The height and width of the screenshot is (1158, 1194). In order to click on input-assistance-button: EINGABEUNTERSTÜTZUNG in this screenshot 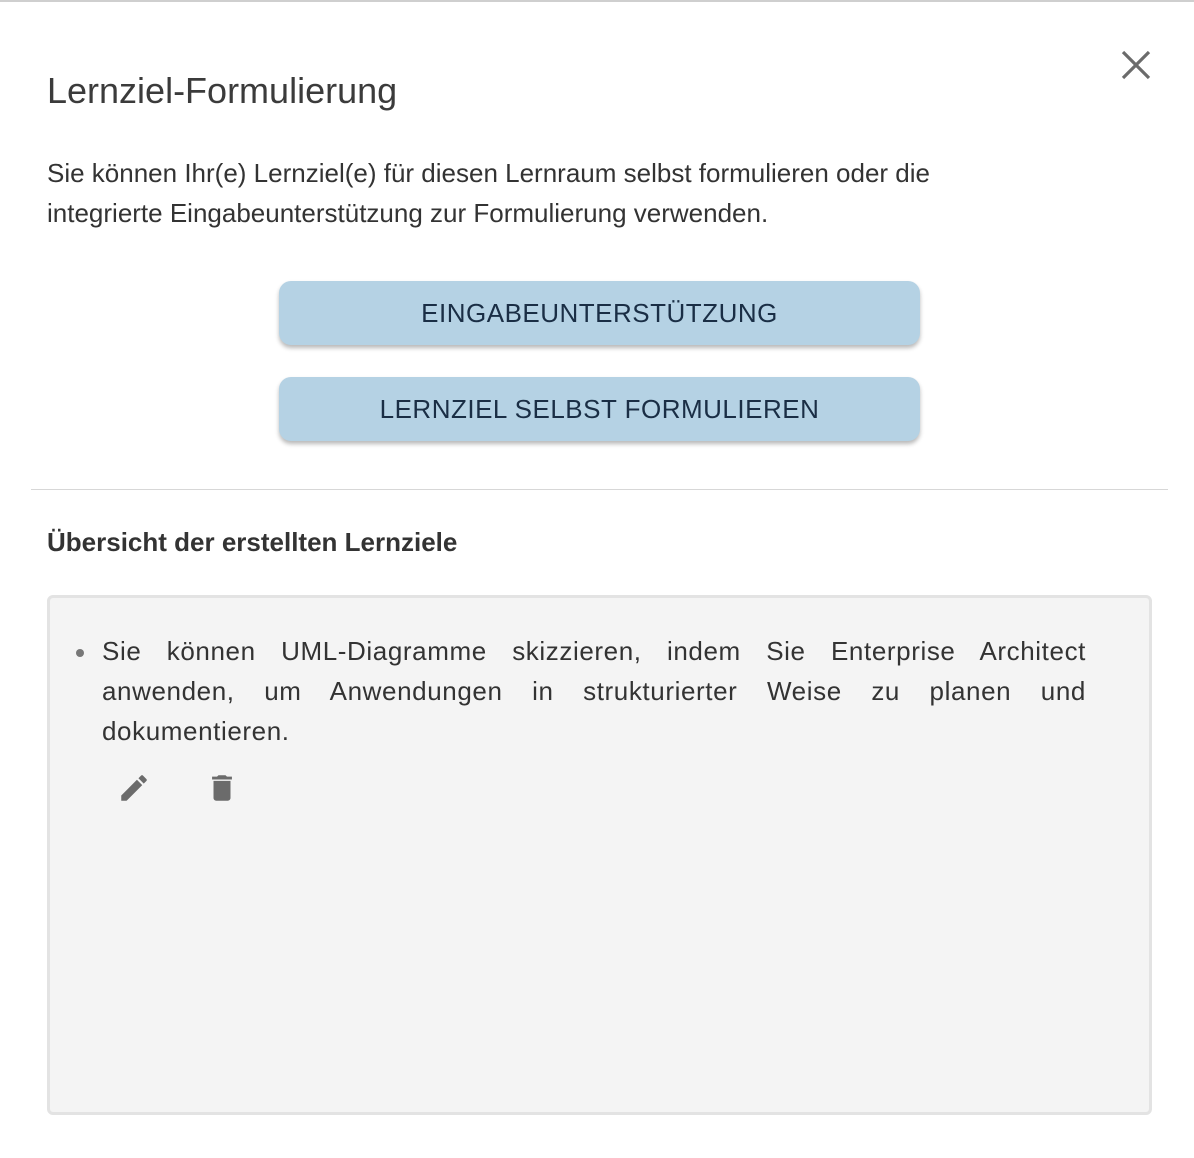, I will do `click(599, 313)`.